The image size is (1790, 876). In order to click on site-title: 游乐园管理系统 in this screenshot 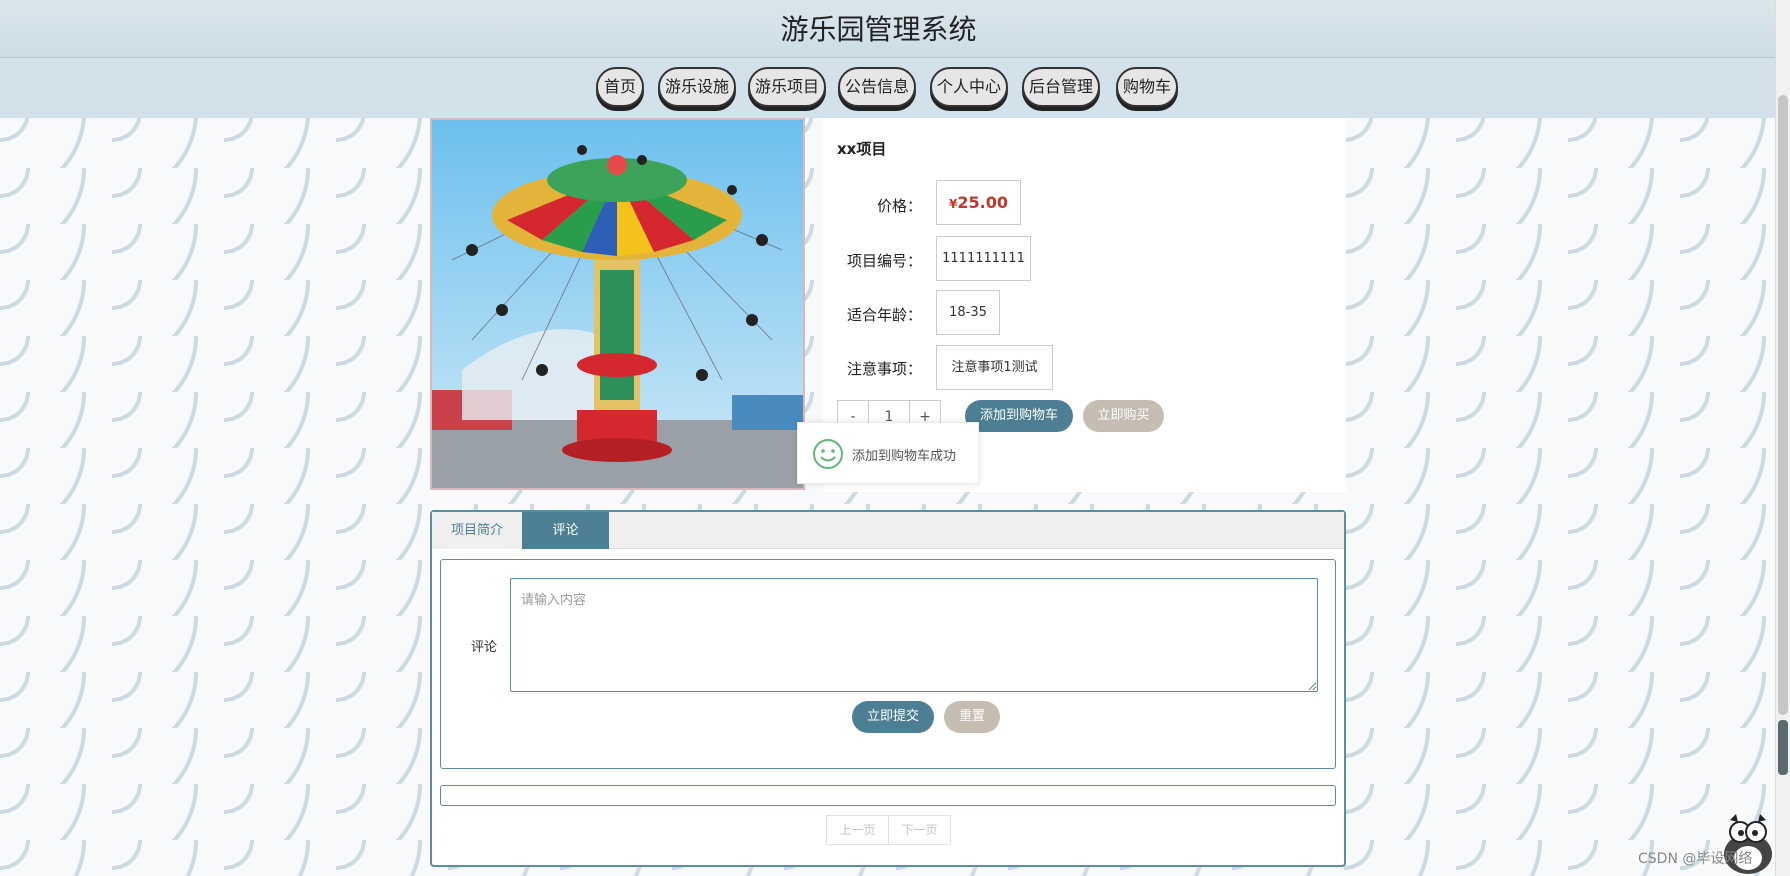, I will do `click(878, 29)`.